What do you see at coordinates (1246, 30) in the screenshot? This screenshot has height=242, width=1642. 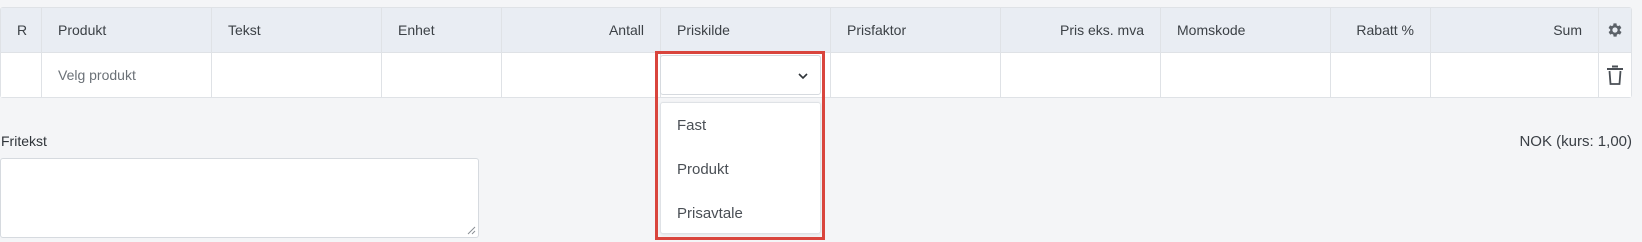 I see `header-momskode: Momskode` at bounding box center [1246, 30].